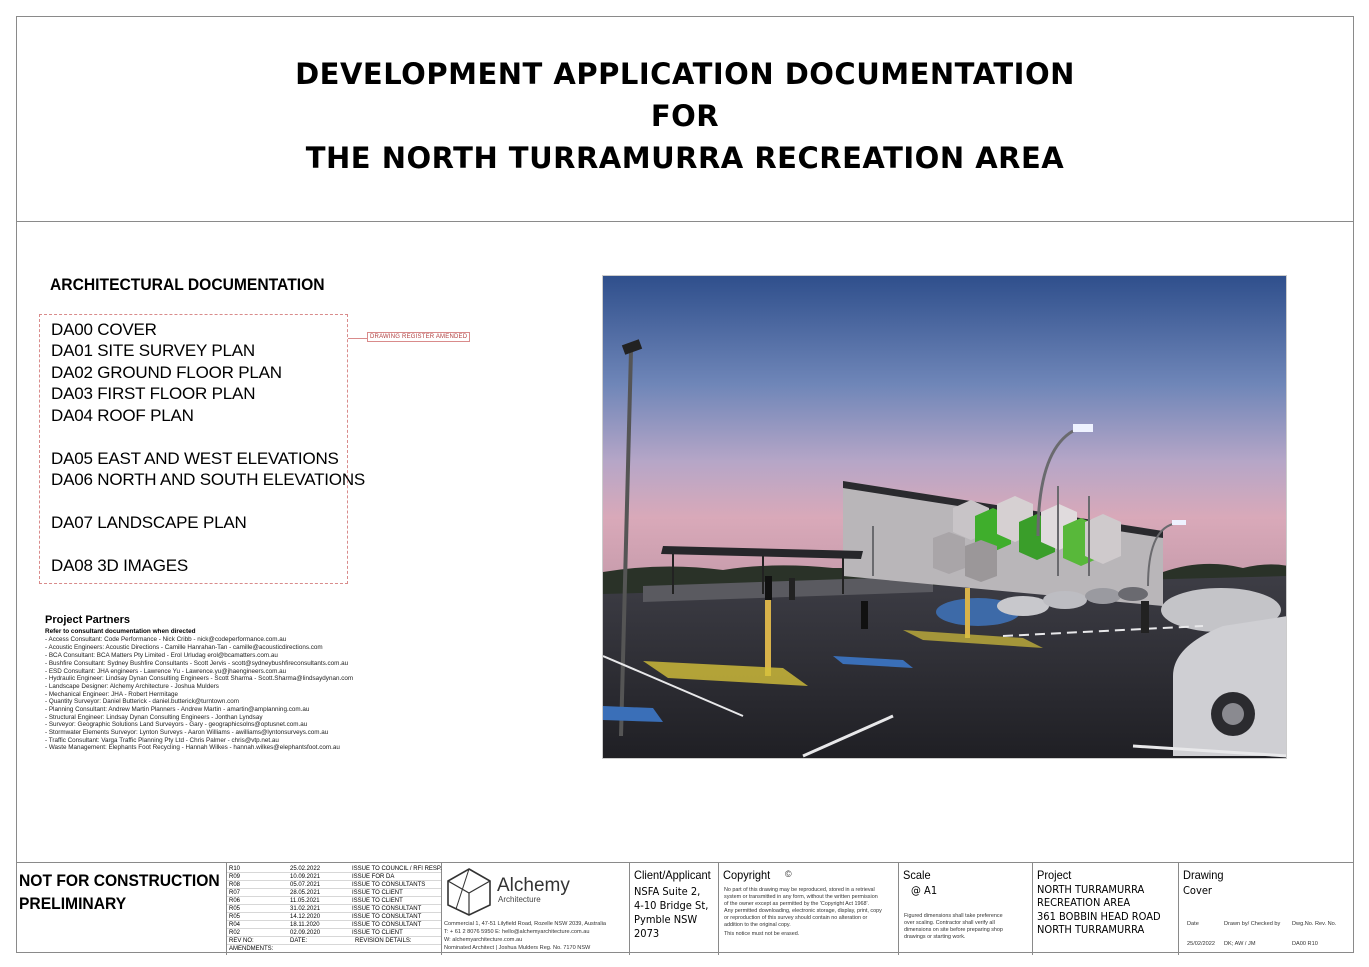 The height and width of the screenshot is (967, 1369). Describe the element at coordinates (469, 892) in the screenshot. I see `alchemy-logo-icon` at that location.